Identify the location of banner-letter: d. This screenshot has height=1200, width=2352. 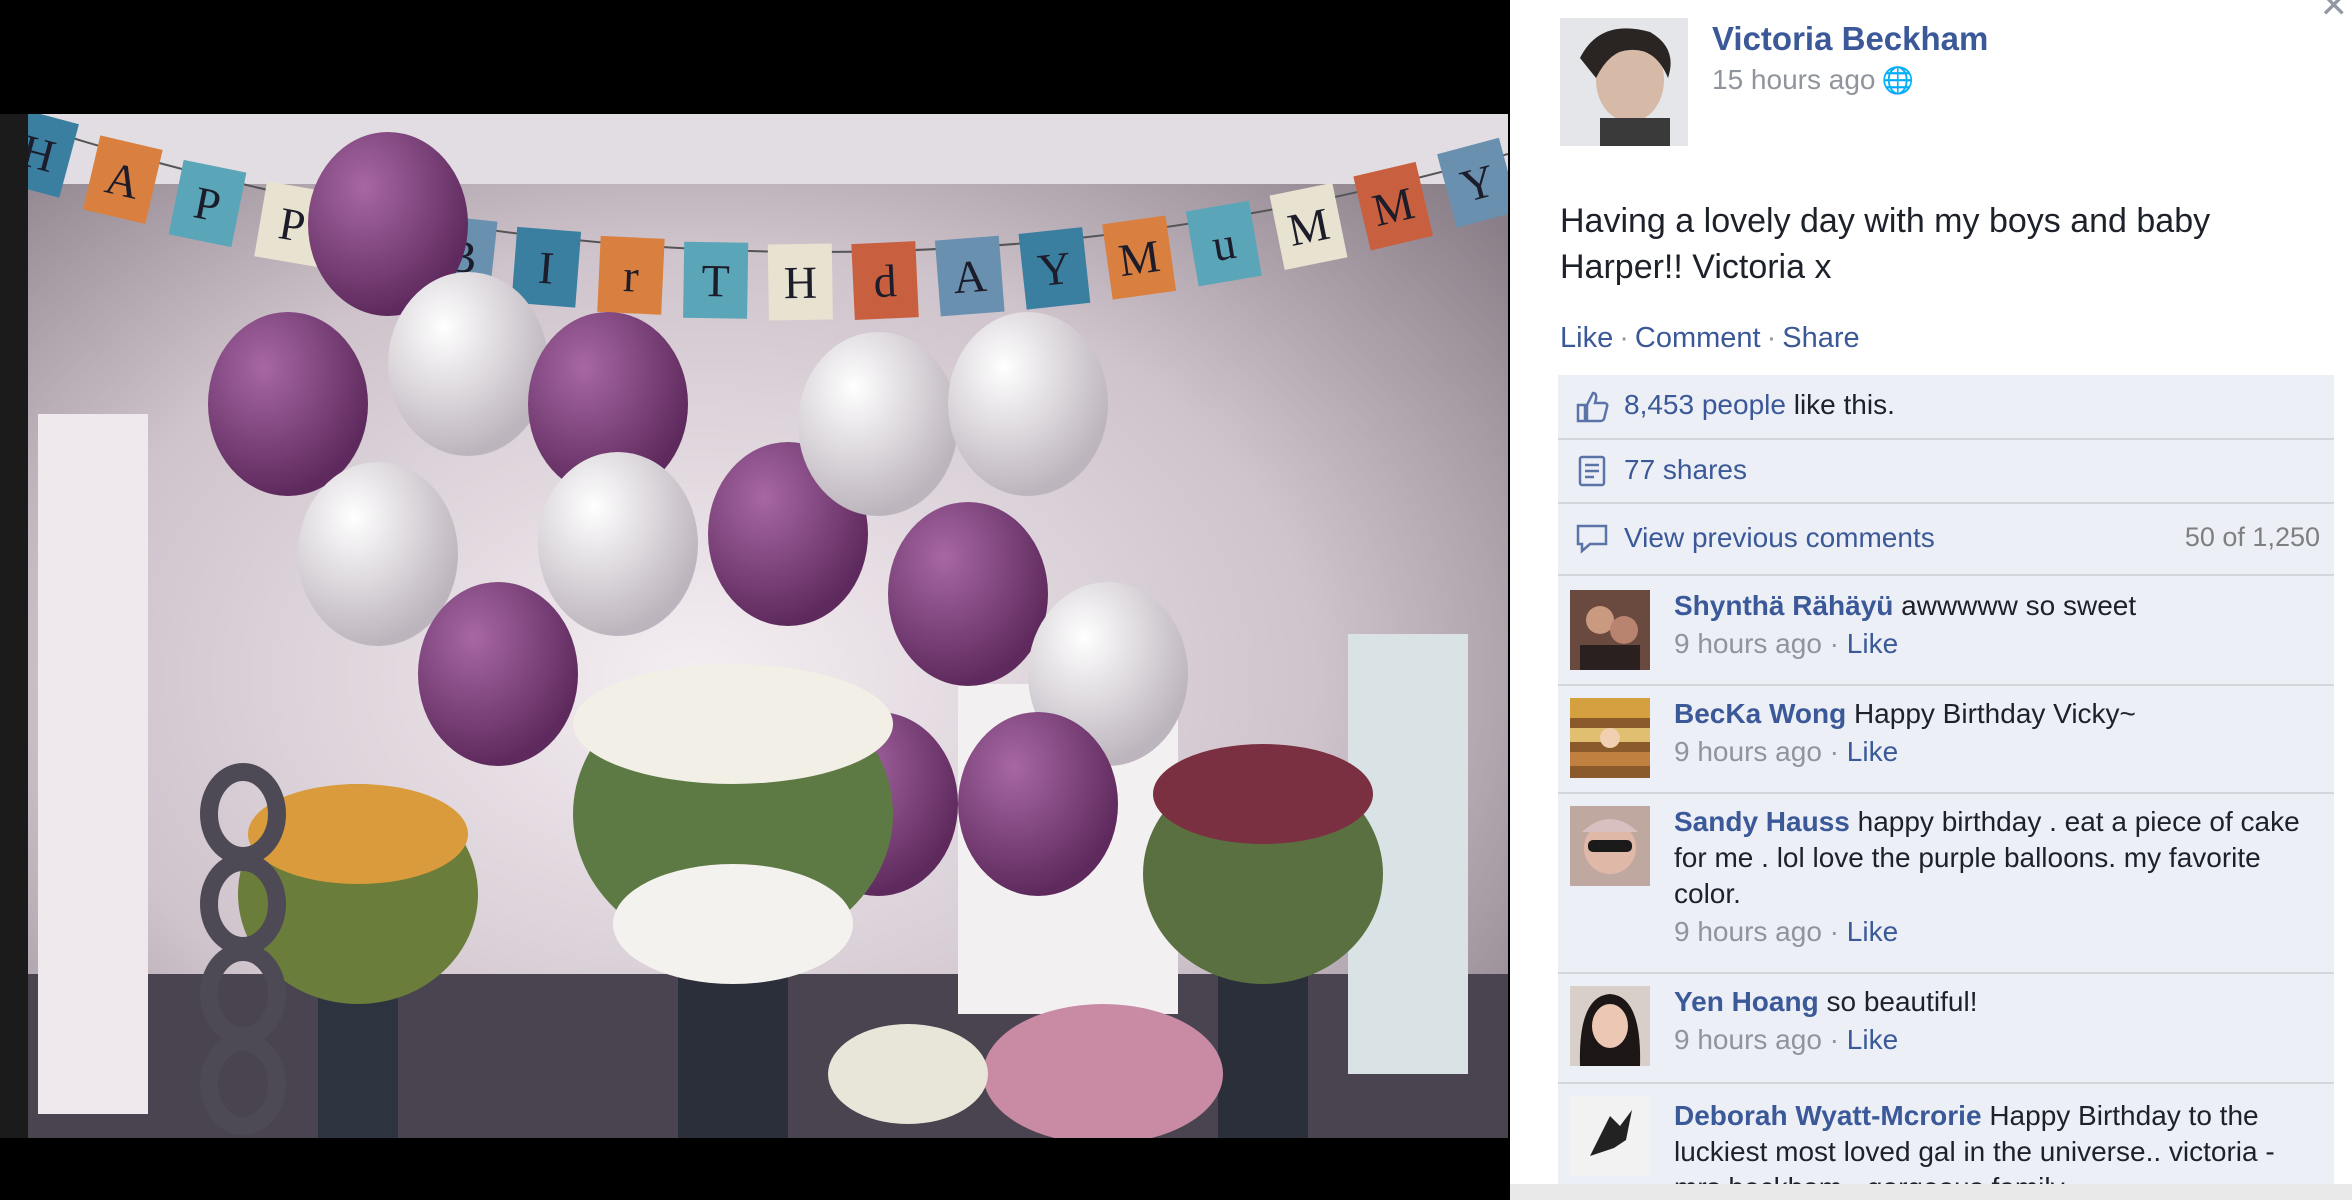
(884, 281).